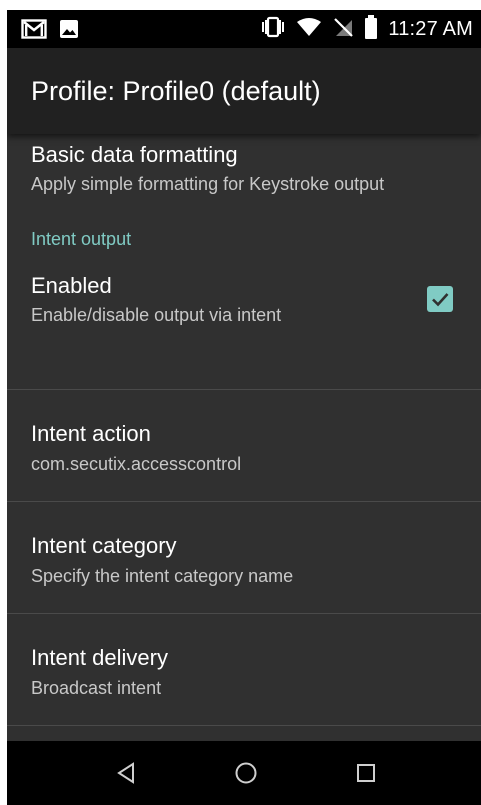 Image resolution: width=481 pixels, height=805 pixels. Describe the element at coordinates (134, 154) in the screenshot. I see `pref-title: Basic data formatting` at that location.